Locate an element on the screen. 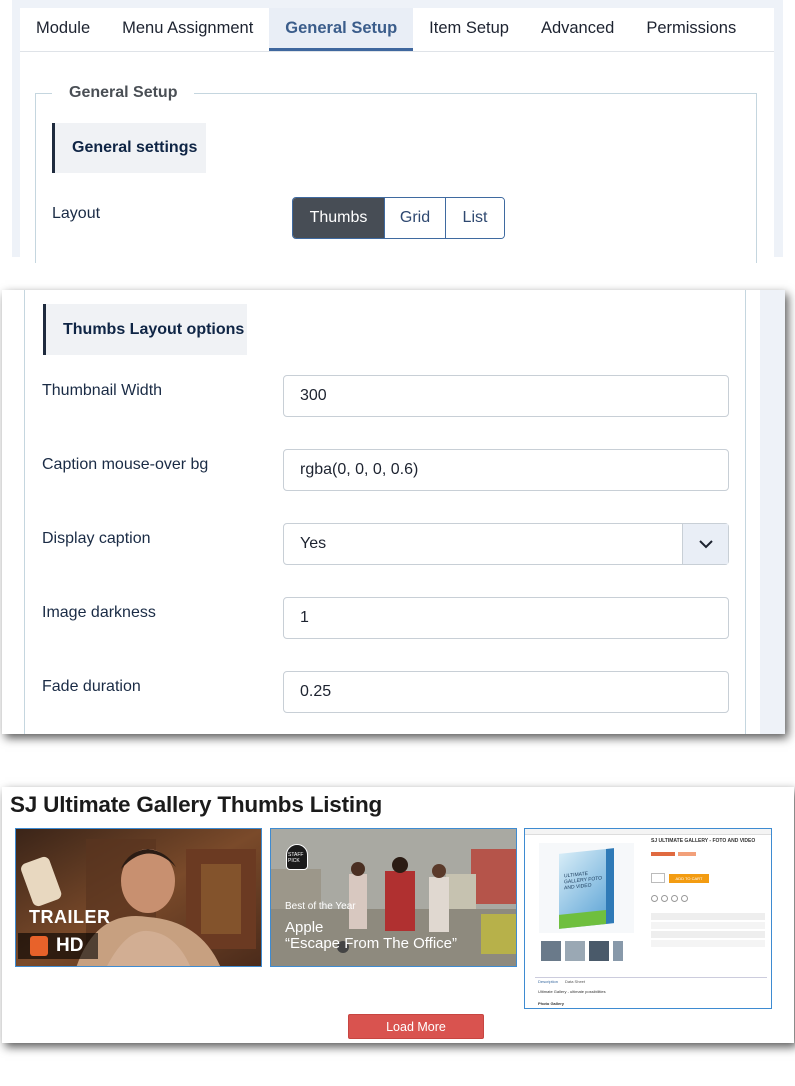 This screenshot has height=1086, width=795. video-caption-line2: Apple is located at coordinates (304, 927).